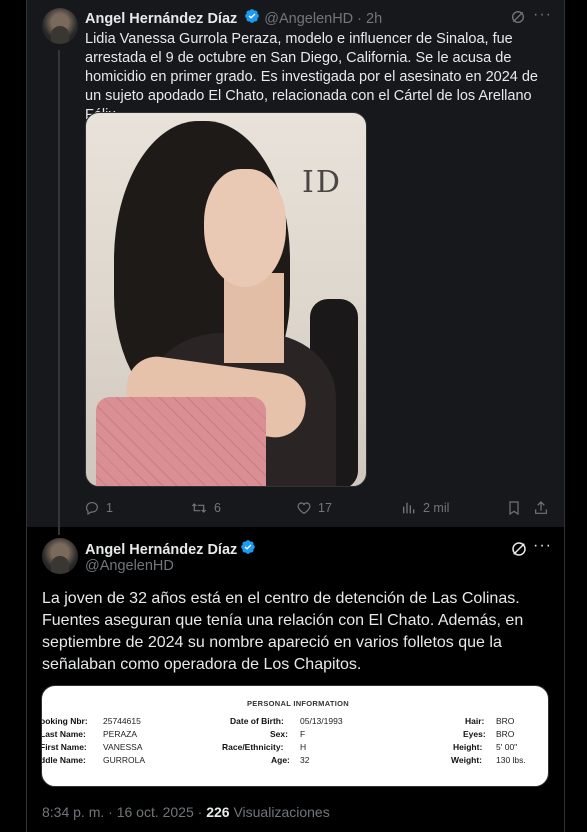 Image resolution: width=587 pixels, height=832 pixels. What do you see at coordinates (298, 703) in the screenshot?
I see `document-title: PERSONAL INFORMATION` at bounding box center [298, 703].